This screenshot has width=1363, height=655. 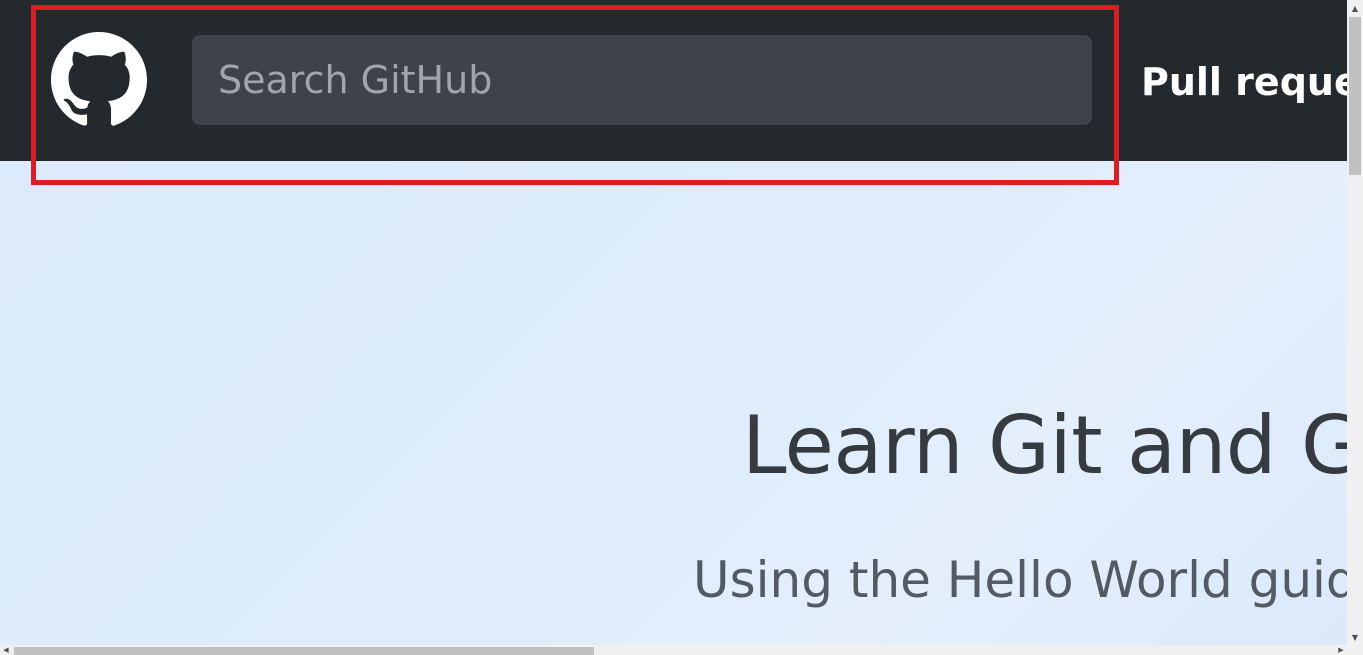 What do you see at coordinates (1044, 445) in the screenshot?
I see `hero-title: Learn Git and GitHub without any code!` at bounding box center [1044, 445].